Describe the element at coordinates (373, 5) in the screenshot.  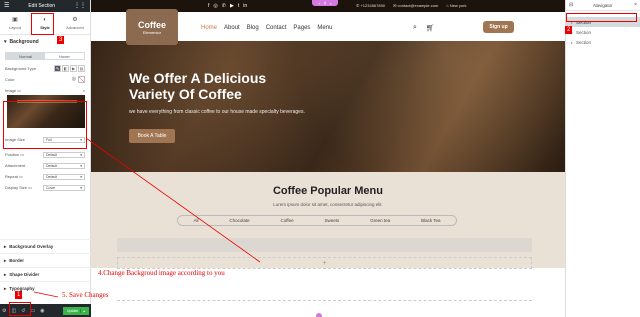
I see `contact-phone-text: +1234567890` at that location.